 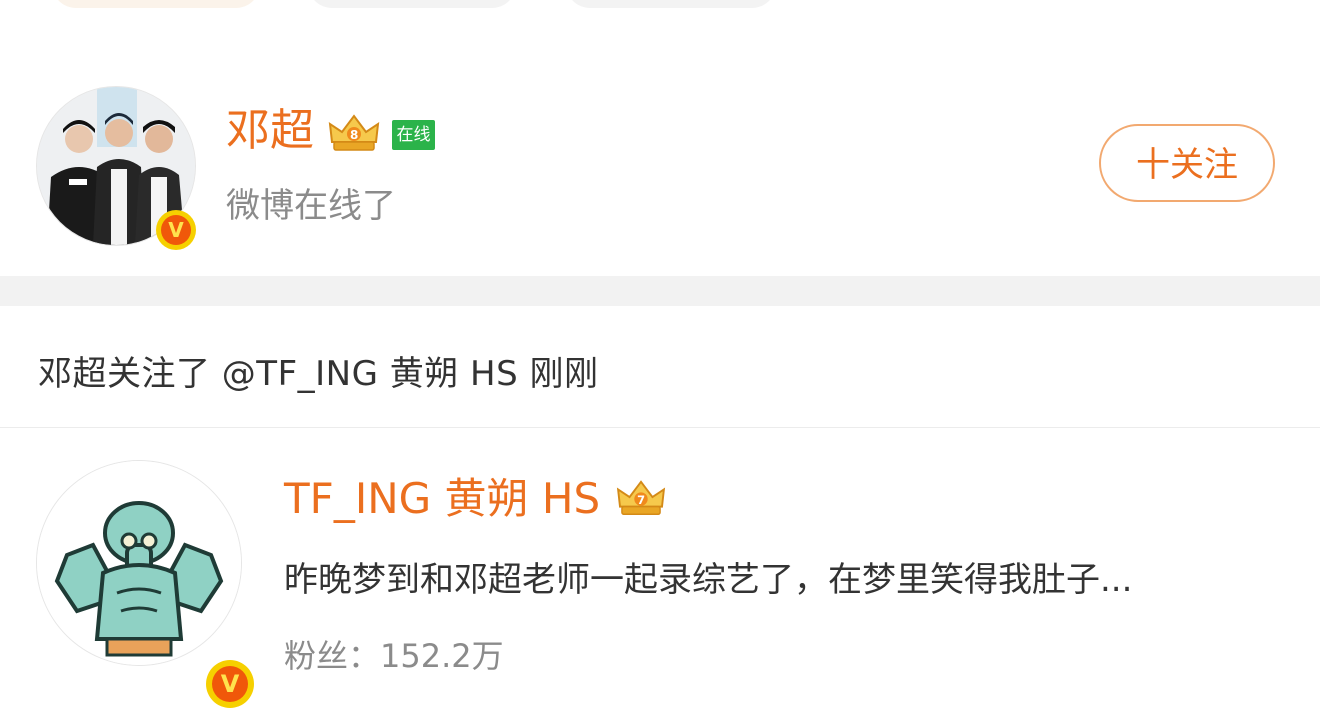 What do you see at coordinates (270, 131) in the screenshot?
I see `user-name: 邓超` at bounding box center [270, 131].